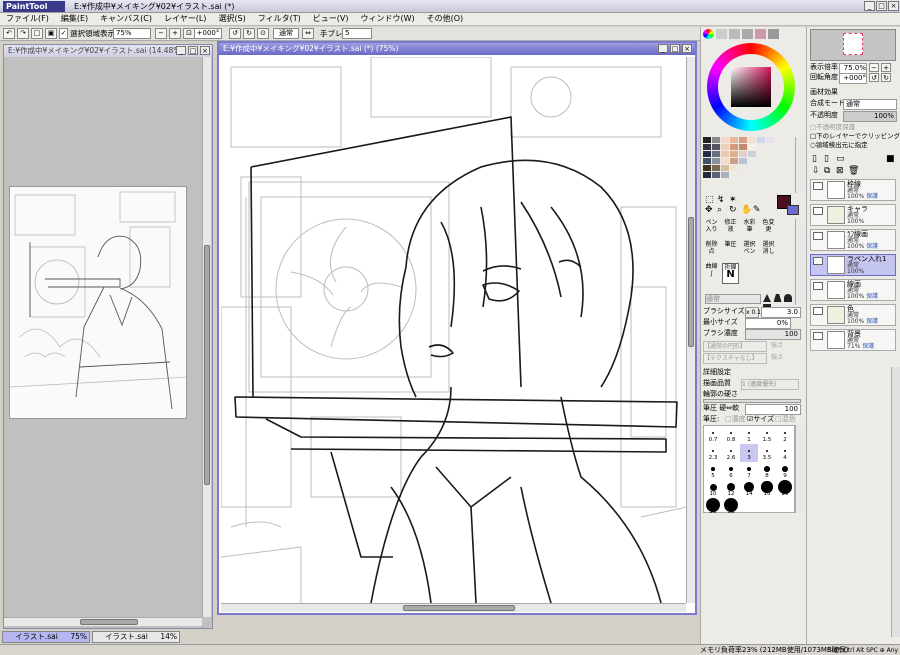 The image size is (900, 655). Describe the element at coordinates (713, 489) in the screenshot. I see `brush-size-preset: 10` at that location.